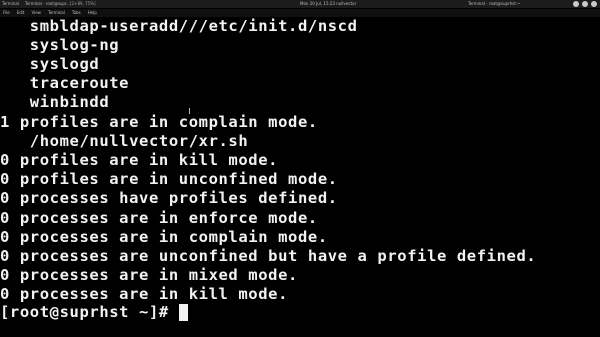 The height and width of the screenshot is (337, 600). What do you see at coordinates (60, 45) in the screenshot?
I see `terminal-line: syslog-ng` at bounding box center [60, 45].